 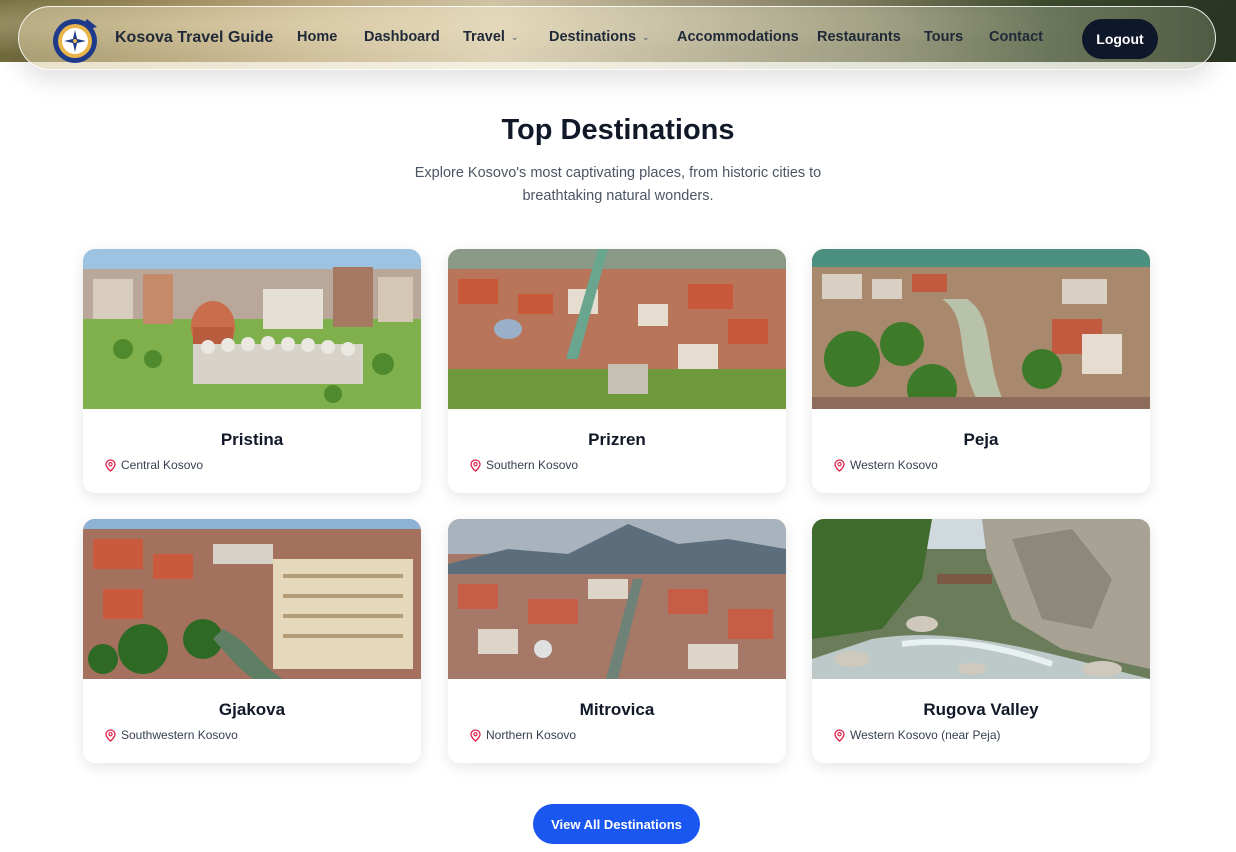 I want to click on destination-region: Central Kosovo, so click(x=162, y=465).